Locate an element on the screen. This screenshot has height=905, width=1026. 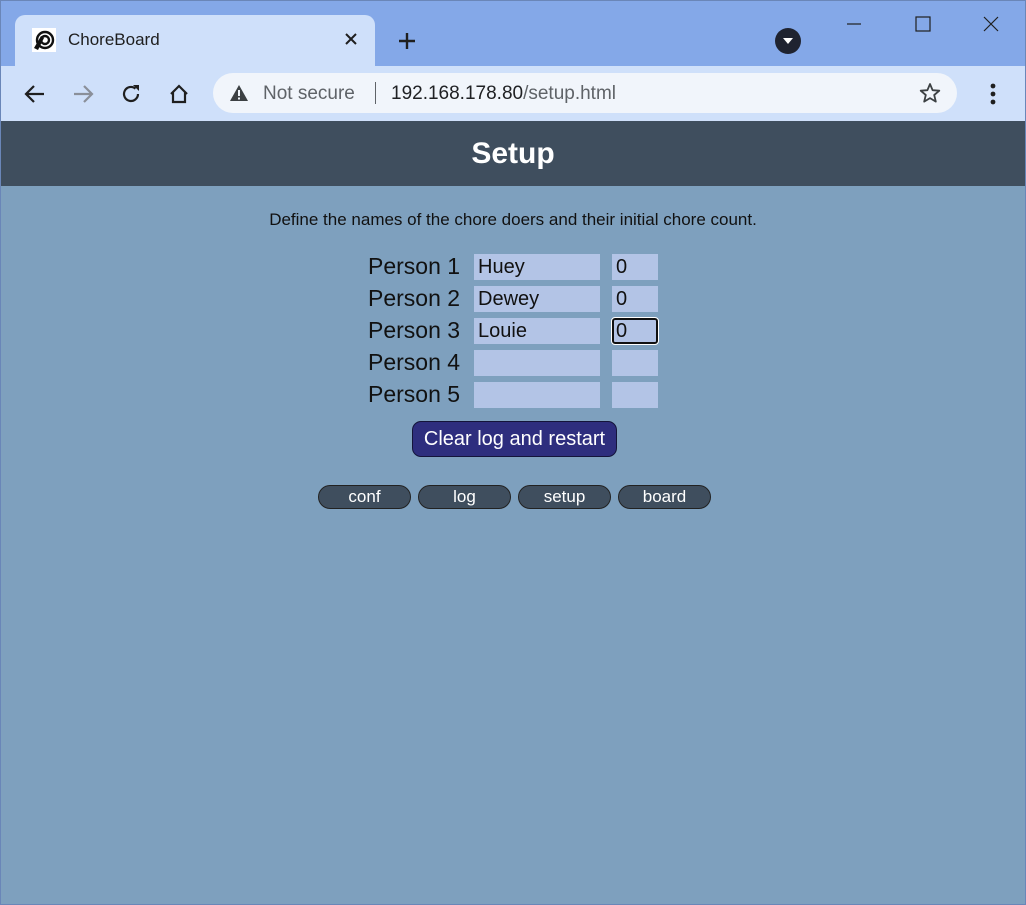
forward-icon is located at coordinates (83, 94).